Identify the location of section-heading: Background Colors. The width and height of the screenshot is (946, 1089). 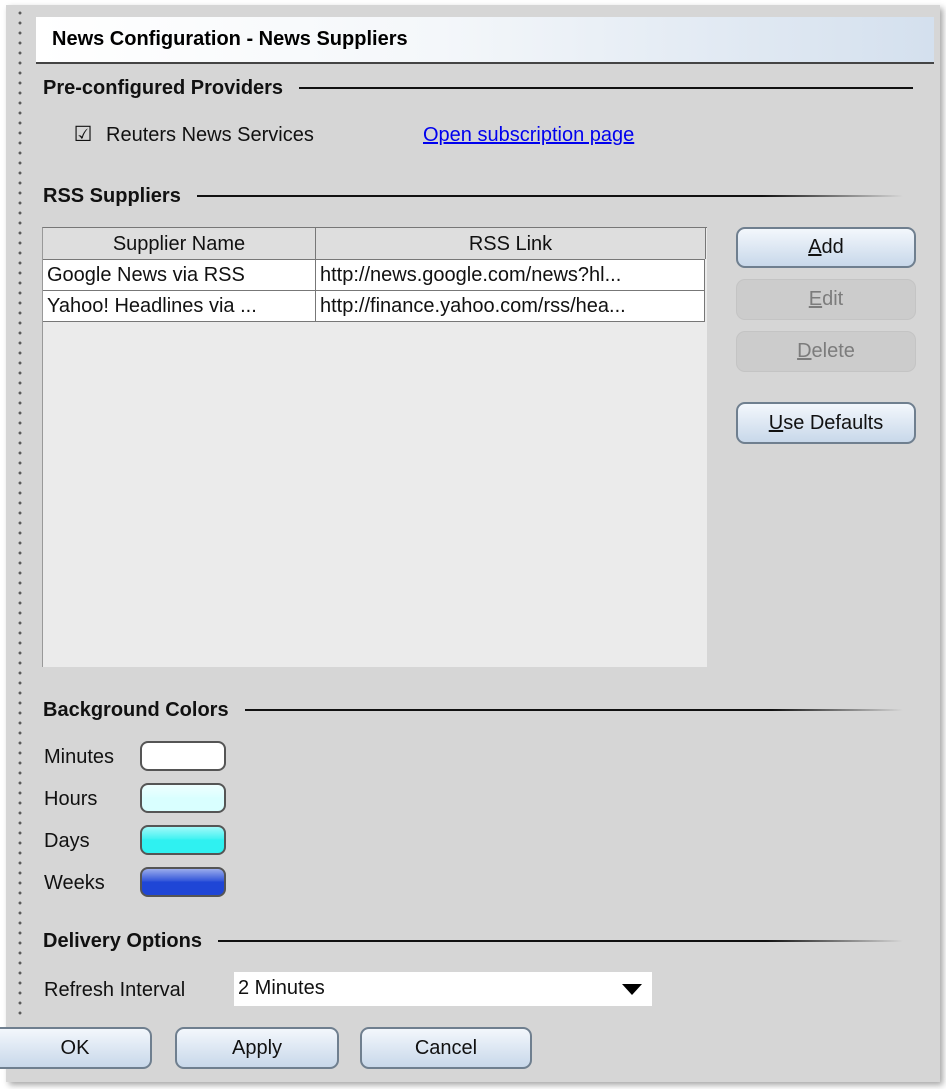
(136, 709).